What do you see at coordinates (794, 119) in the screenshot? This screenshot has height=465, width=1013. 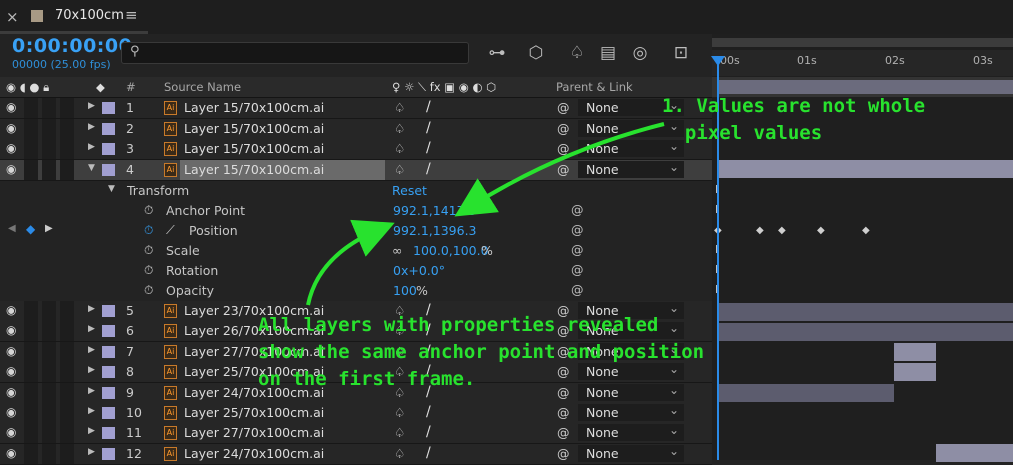 I see `annotation-note-1: 1. Values are not whole pixel values` at bounding box center [794, 119].